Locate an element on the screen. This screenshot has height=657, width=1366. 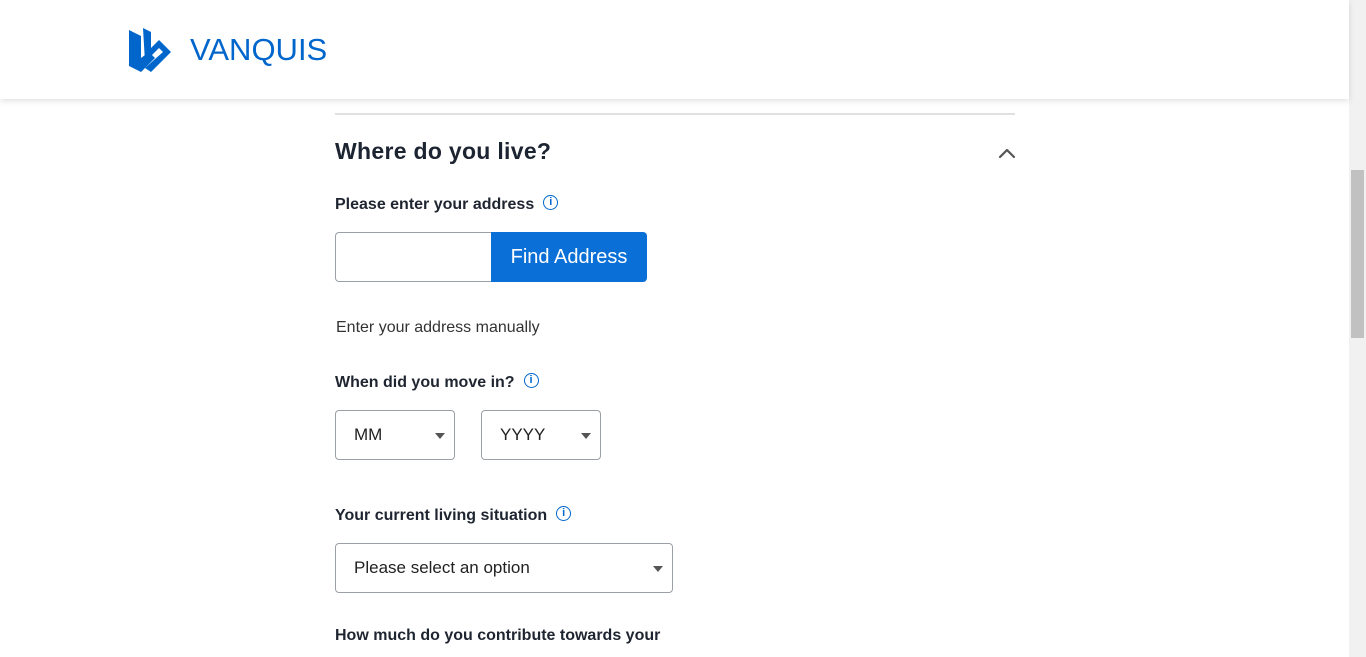
chevron-up-icon is located at coordinates (1007, 153).